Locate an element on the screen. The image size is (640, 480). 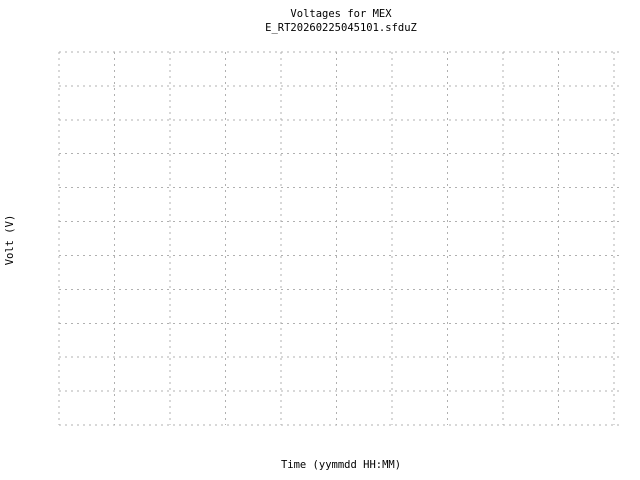
x-axis-label: Time (yymmdd HH:MM) is located at coordinates (341, 465).